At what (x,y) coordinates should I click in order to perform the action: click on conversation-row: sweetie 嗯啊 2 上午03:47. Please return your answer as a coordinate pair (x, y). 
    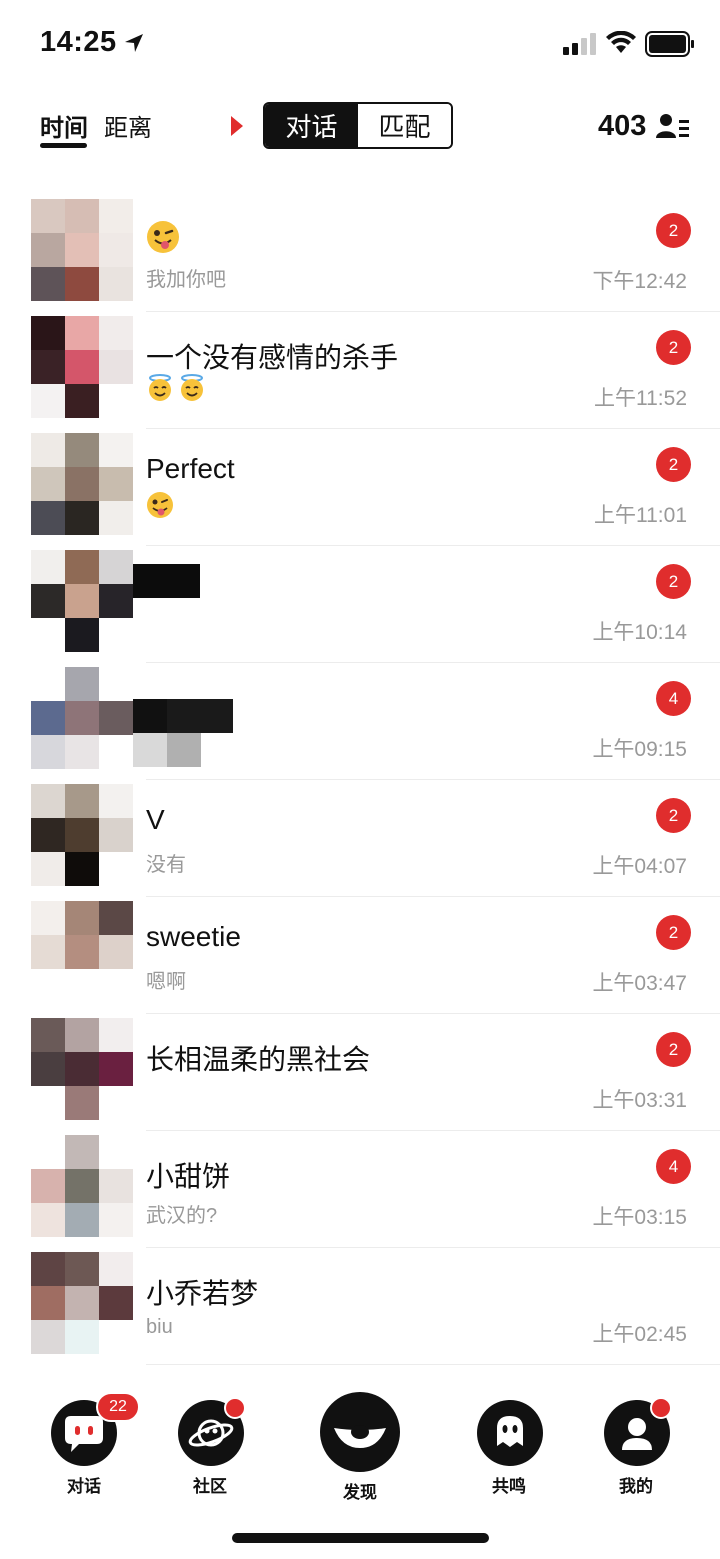
    Looking at the image, I should click on (360, 955).